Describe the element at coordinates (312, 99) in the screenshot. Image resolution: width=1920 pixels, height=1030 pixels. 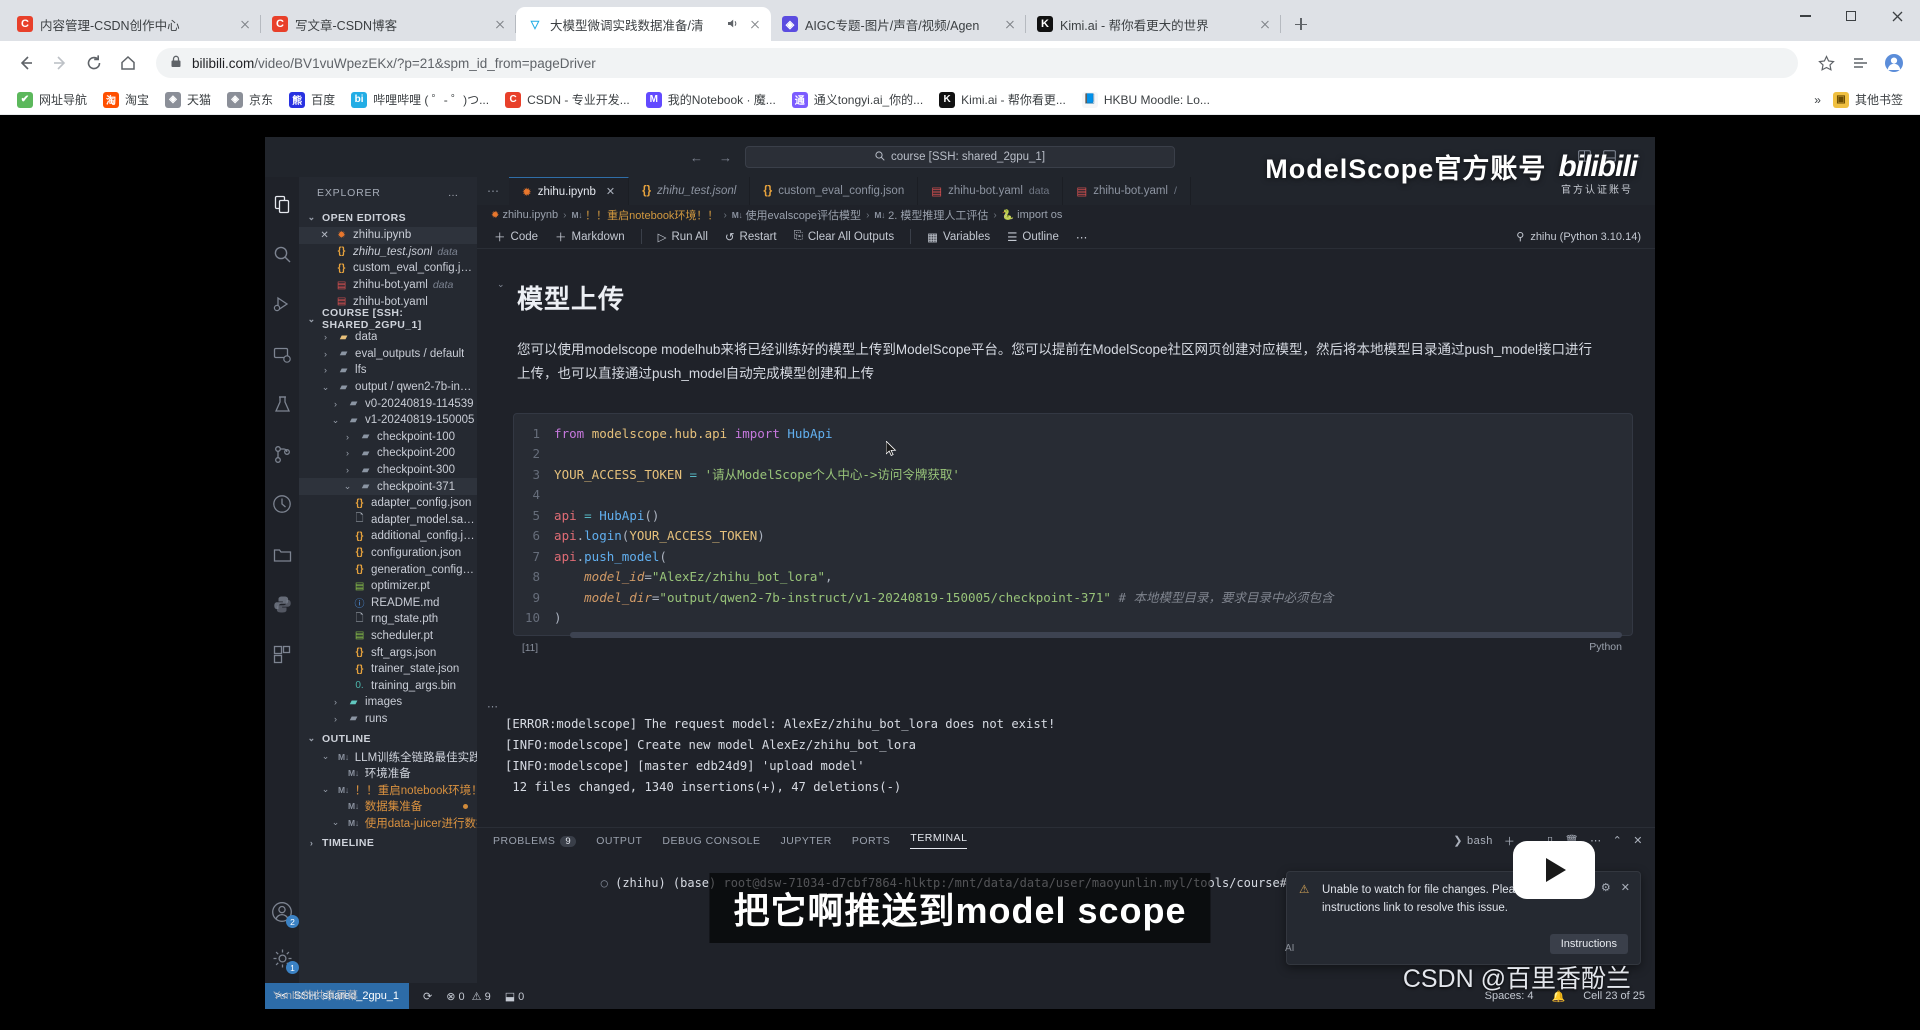
I see `bookmark-4: 熊百度` at that location.